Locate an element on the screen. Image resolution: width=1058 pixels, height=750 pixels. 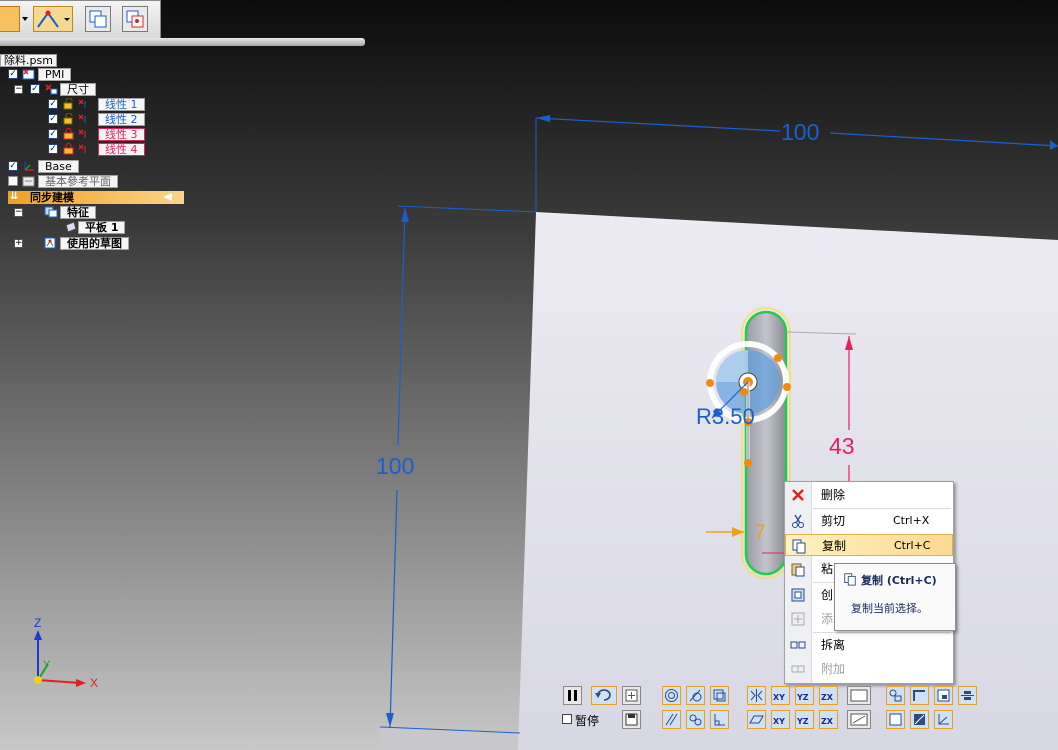
tree-item-linear-3: 线性 3 is located at coordinates (121, 134).